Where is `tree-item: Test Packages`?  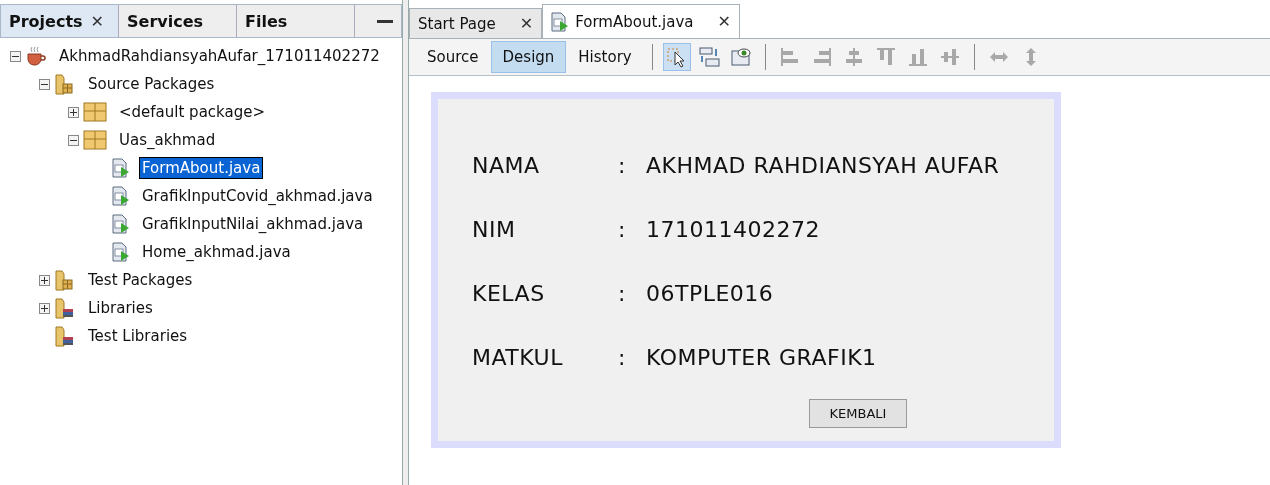
tree-item: Test Packages is located at coordinates (140, 280).